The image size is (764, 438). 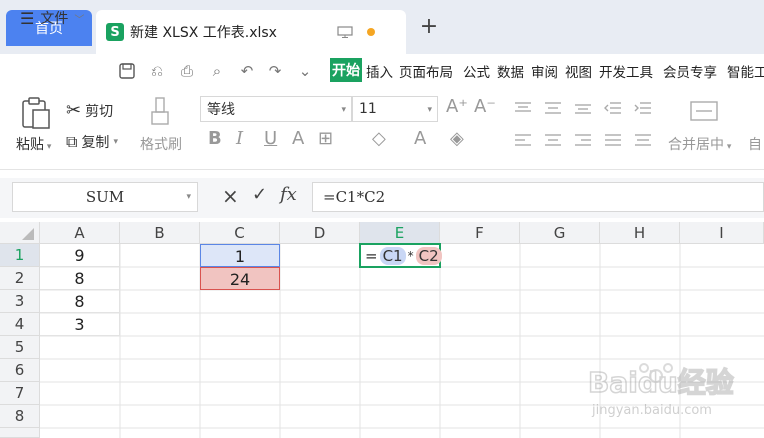 I want to click on menu-smart: 智能工, so click(x=745, y=71).